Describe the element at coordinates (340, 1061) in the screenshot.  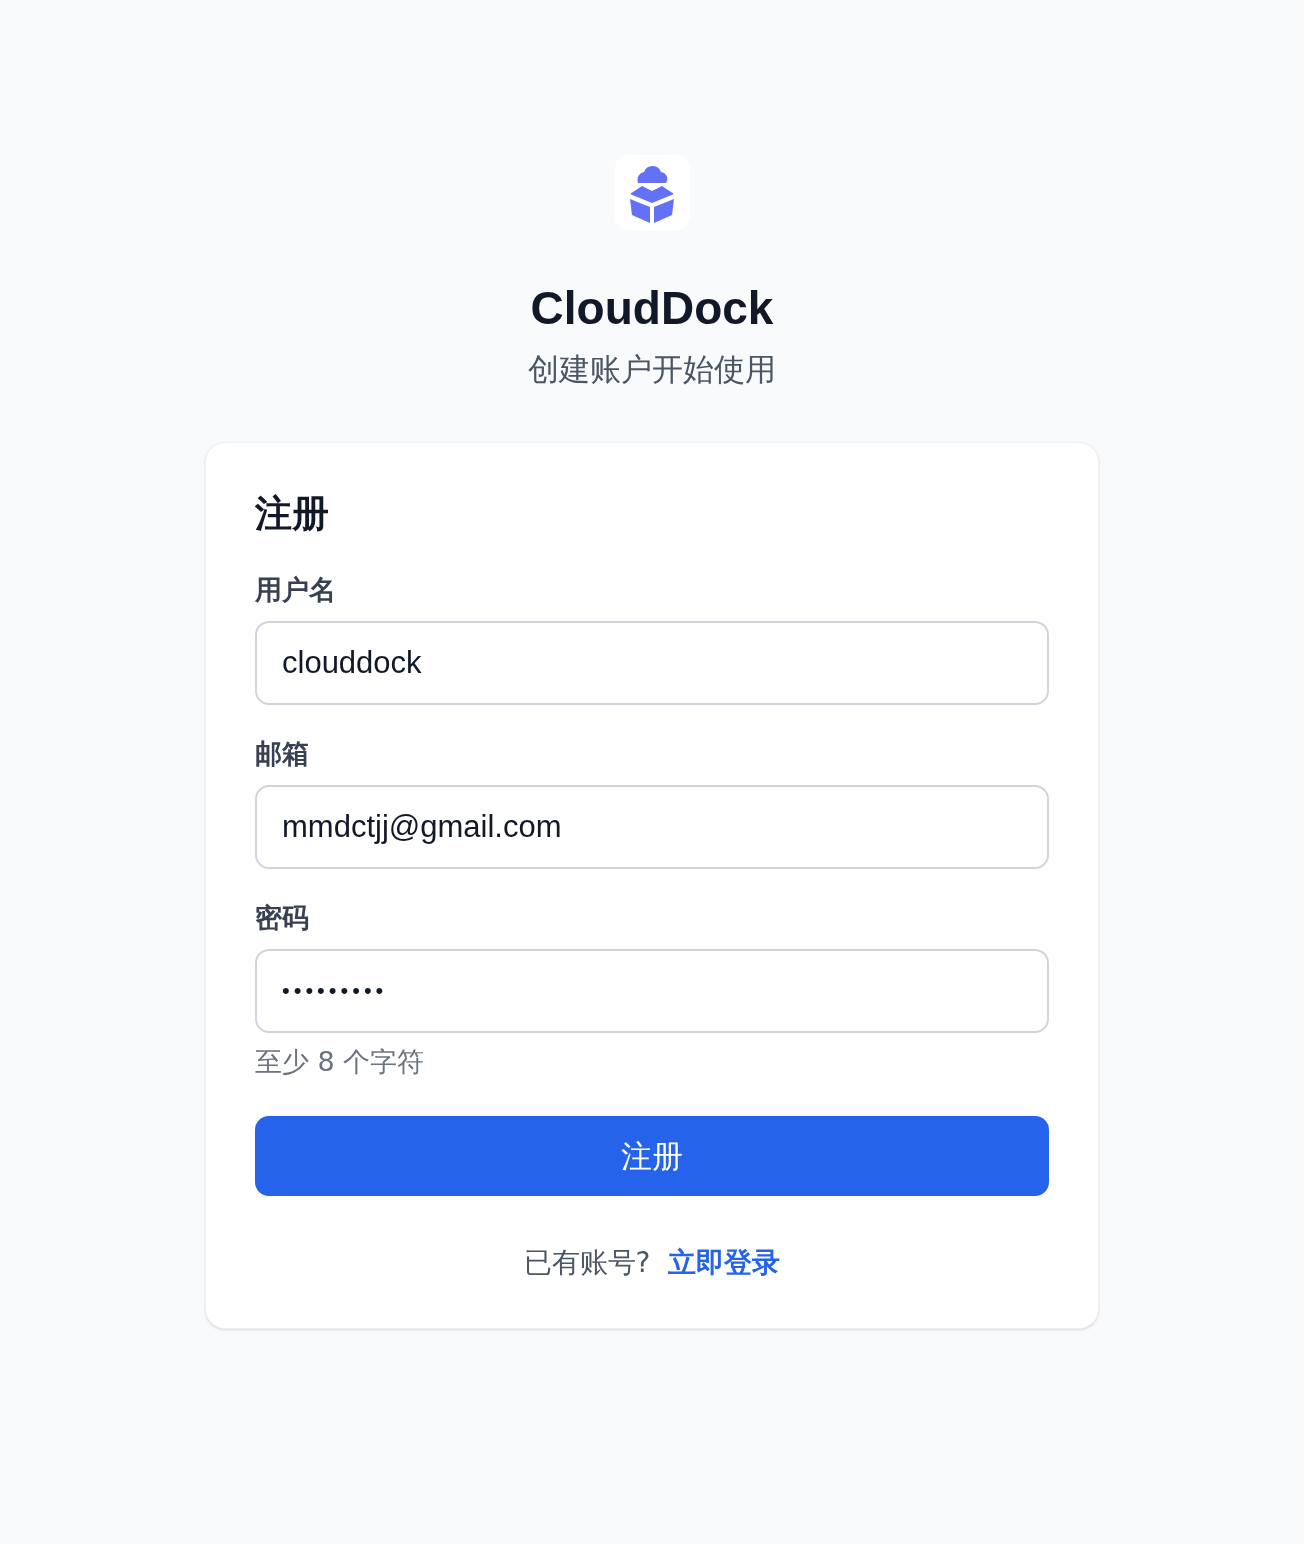
I see `field-hint: 至少 8 个字符` at that location.